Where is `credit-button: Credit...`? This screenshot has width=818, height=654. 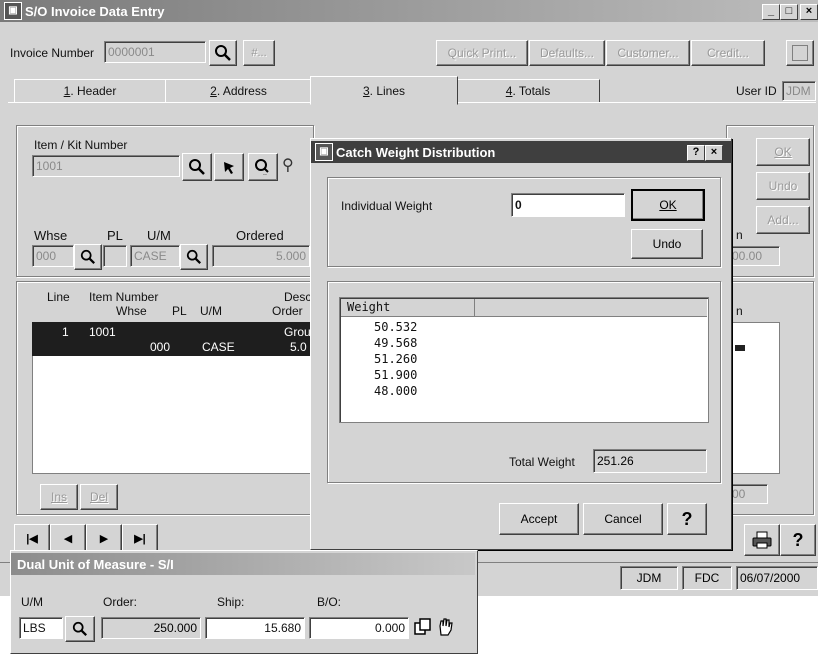 credit-button: Credit... is located at coordinates (728, 53).